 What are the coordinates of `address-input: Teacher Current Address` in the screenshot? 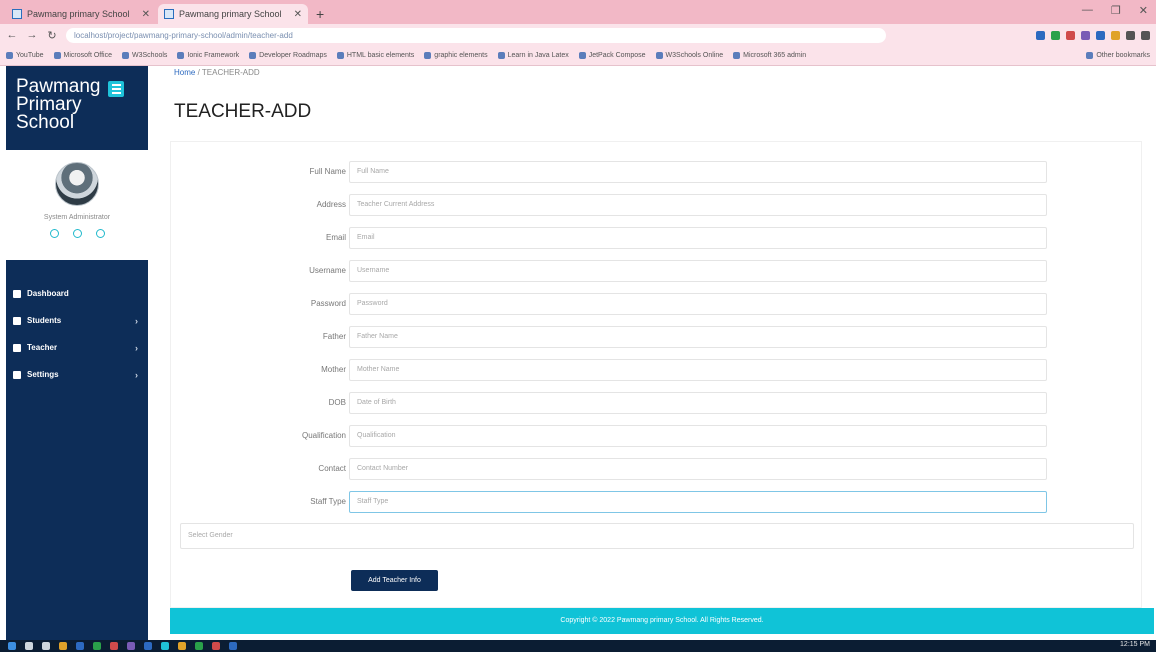 It's located at (698, 205).